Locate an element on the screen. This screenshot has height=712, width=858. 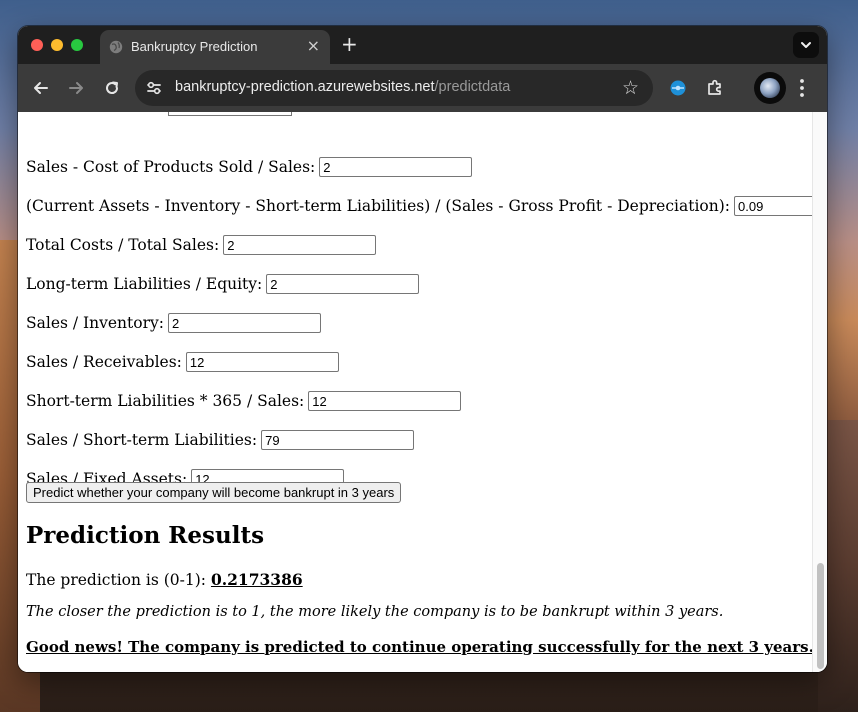
window-maximize-icon is located at coordinates (77, 45).